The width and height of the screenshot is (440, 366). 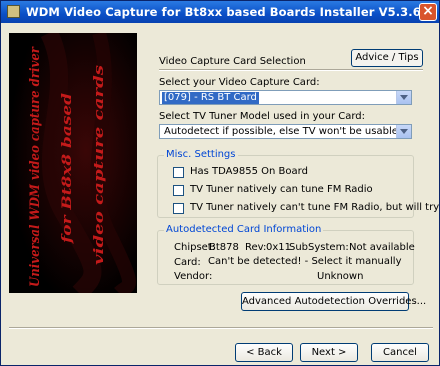 I want to click on vendor-label: Vendor:, so click(x=193, y=276).